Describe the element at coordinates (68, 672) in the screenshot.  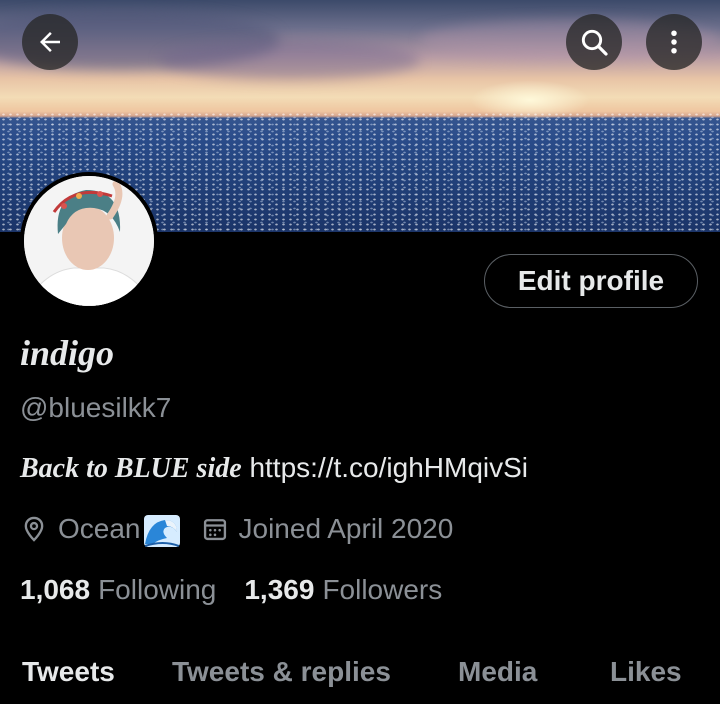
I see `tab-tweets: Tweets` at that location.